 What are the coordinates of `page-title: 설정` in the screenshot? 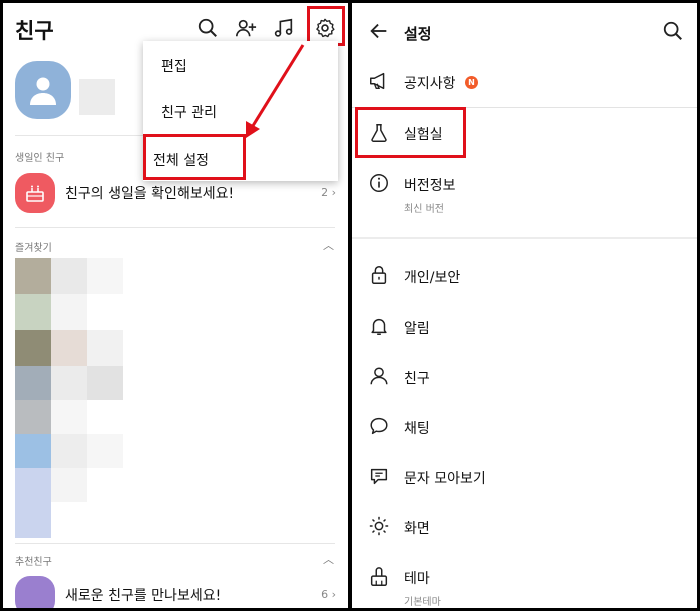 It's located at (418, 34).